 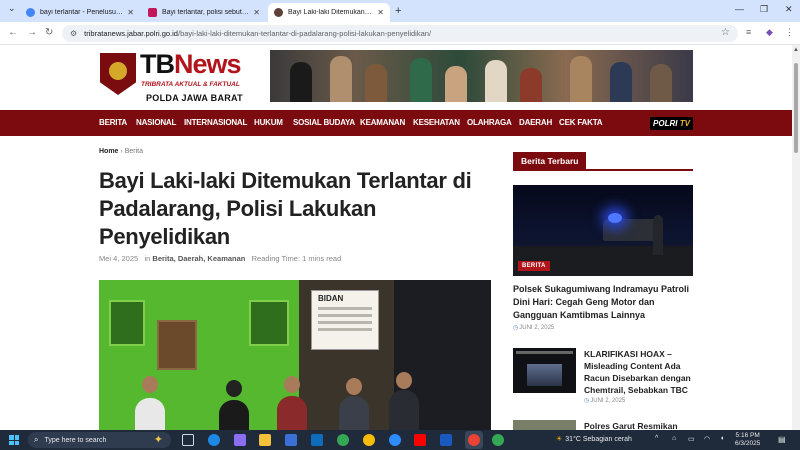 What do you see at coordinates (395, 440) in the screenshot?
I see `zoom-icon` at bounding box center [395, 440].